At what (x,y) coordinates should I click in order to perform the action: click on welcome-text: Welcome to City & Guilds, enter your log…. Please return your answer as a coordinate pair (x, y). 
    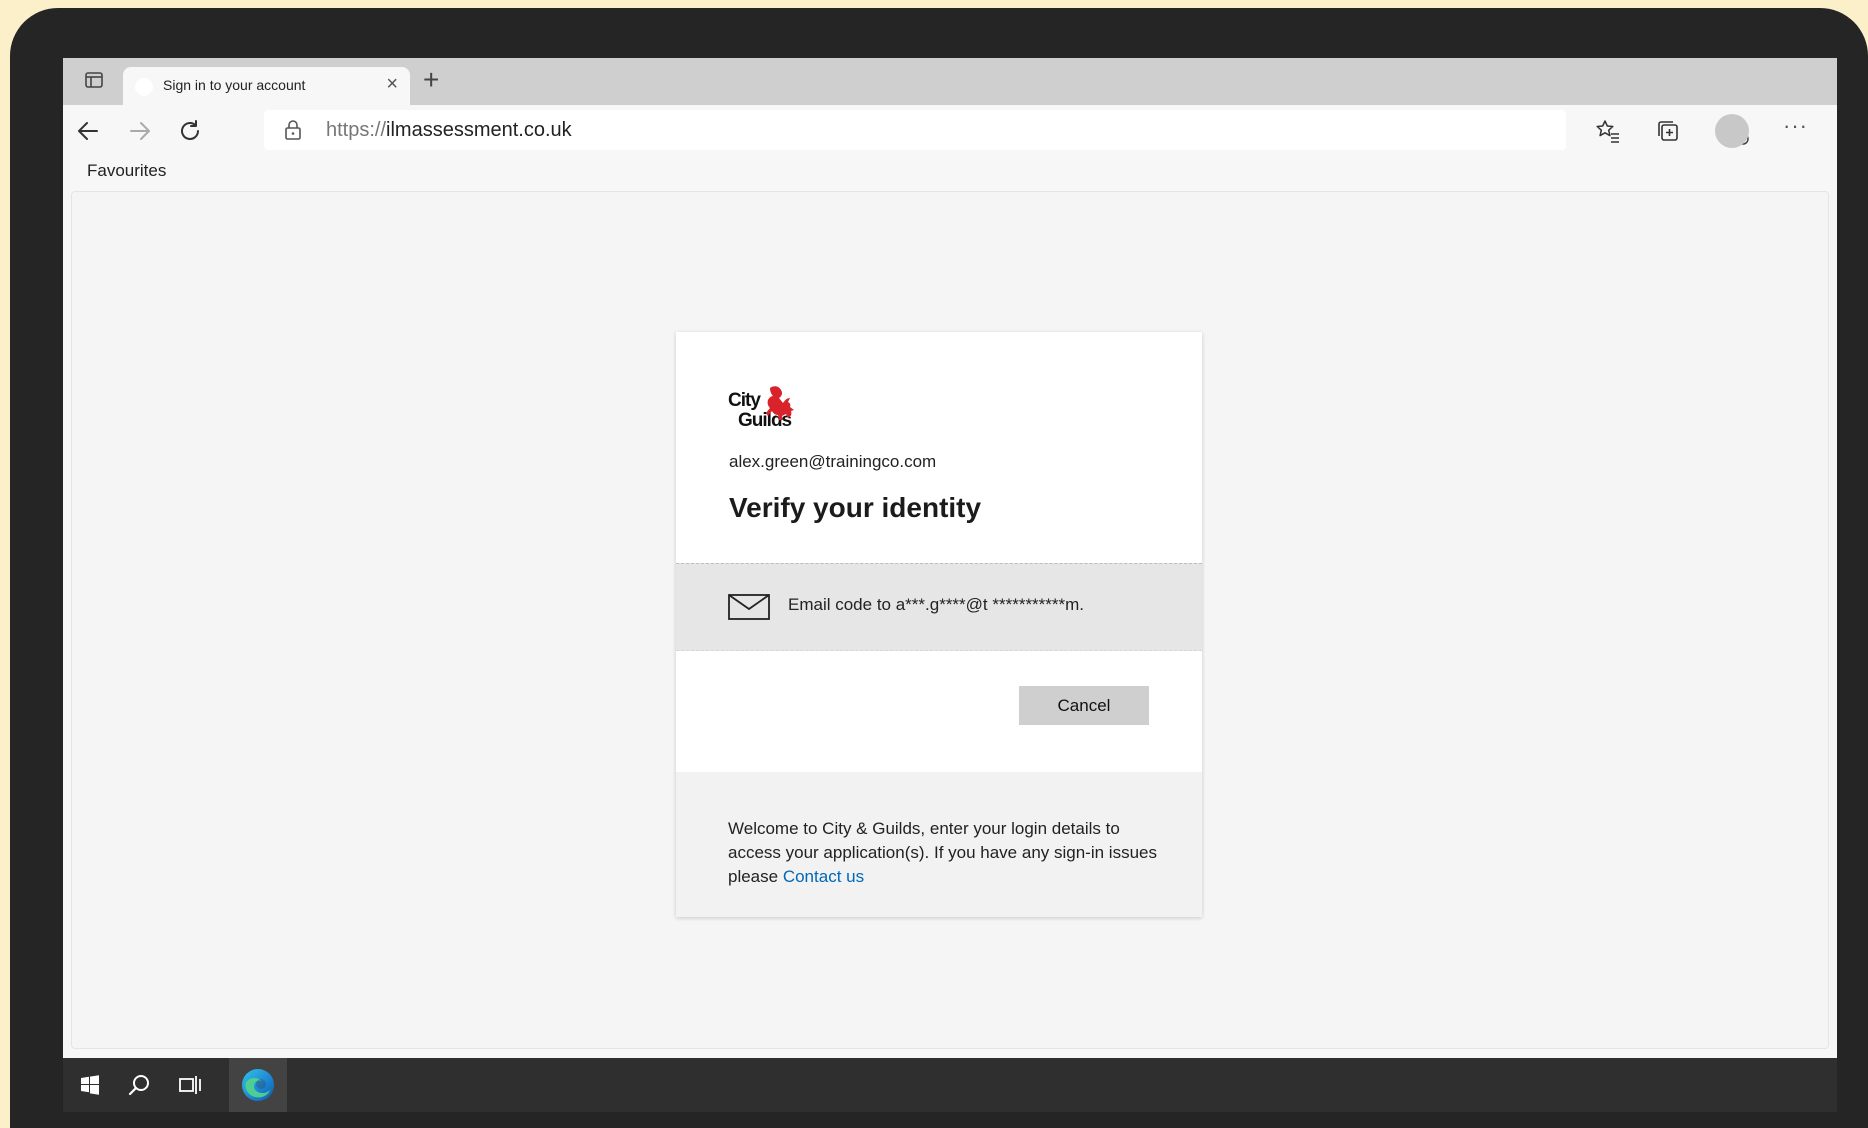
    Looking at the image, I should click on (943, 853).